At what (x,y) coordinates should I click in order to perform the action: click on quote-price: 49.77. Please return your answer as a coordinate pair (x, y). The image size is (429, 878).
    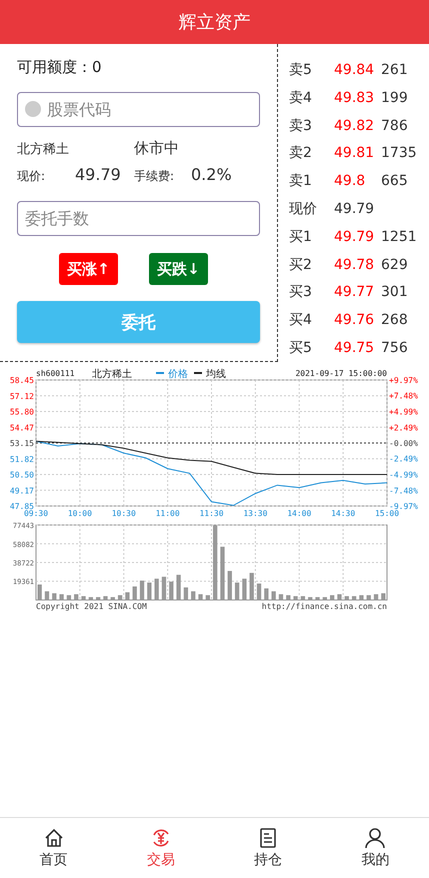
    Looking at the image, I should click on (355, 292).